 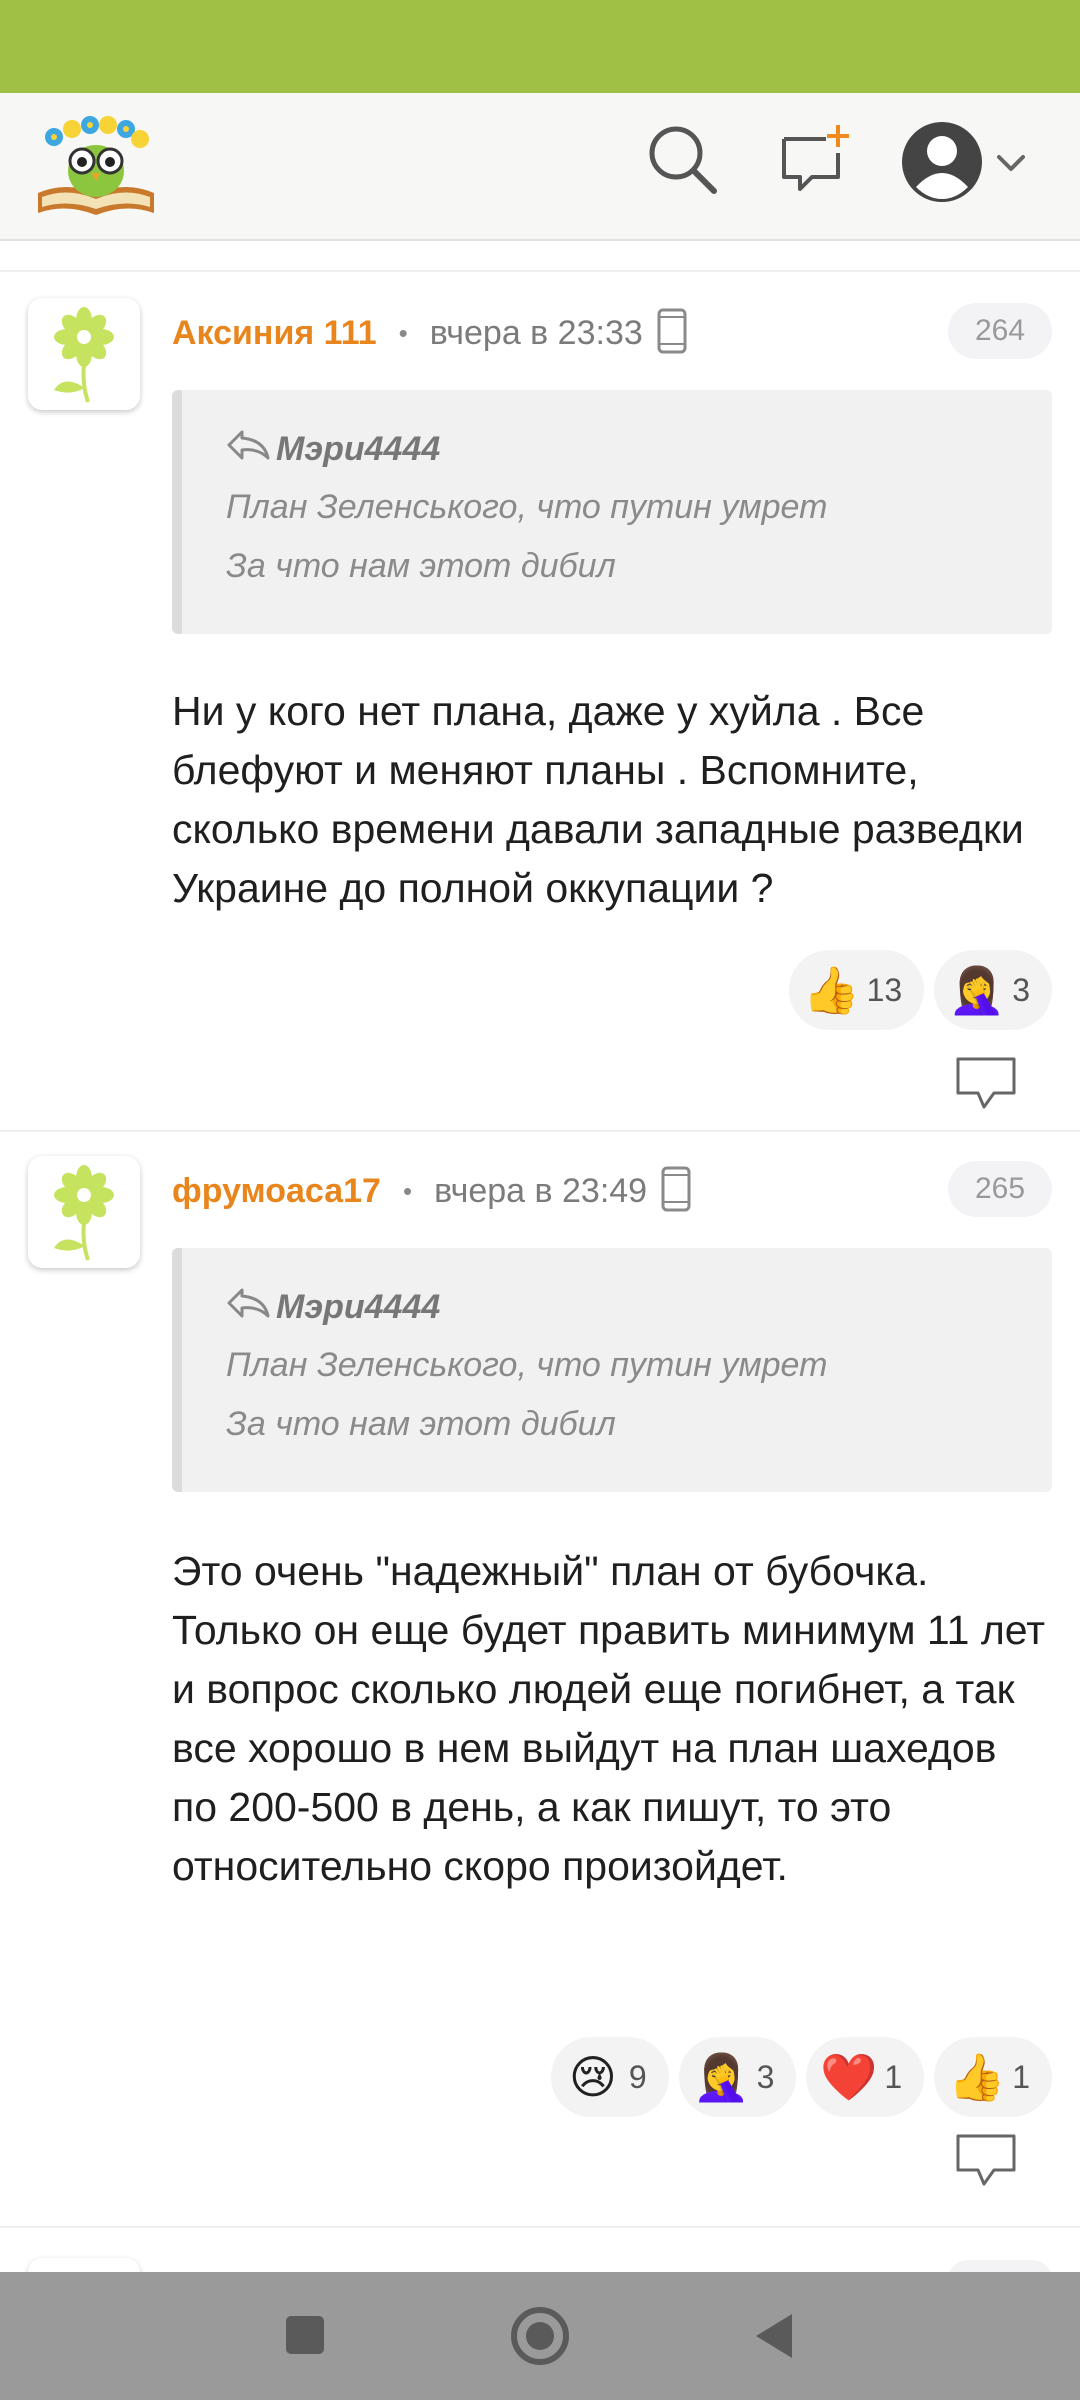 I want to click on site-logo, so click(x=96, y=166).